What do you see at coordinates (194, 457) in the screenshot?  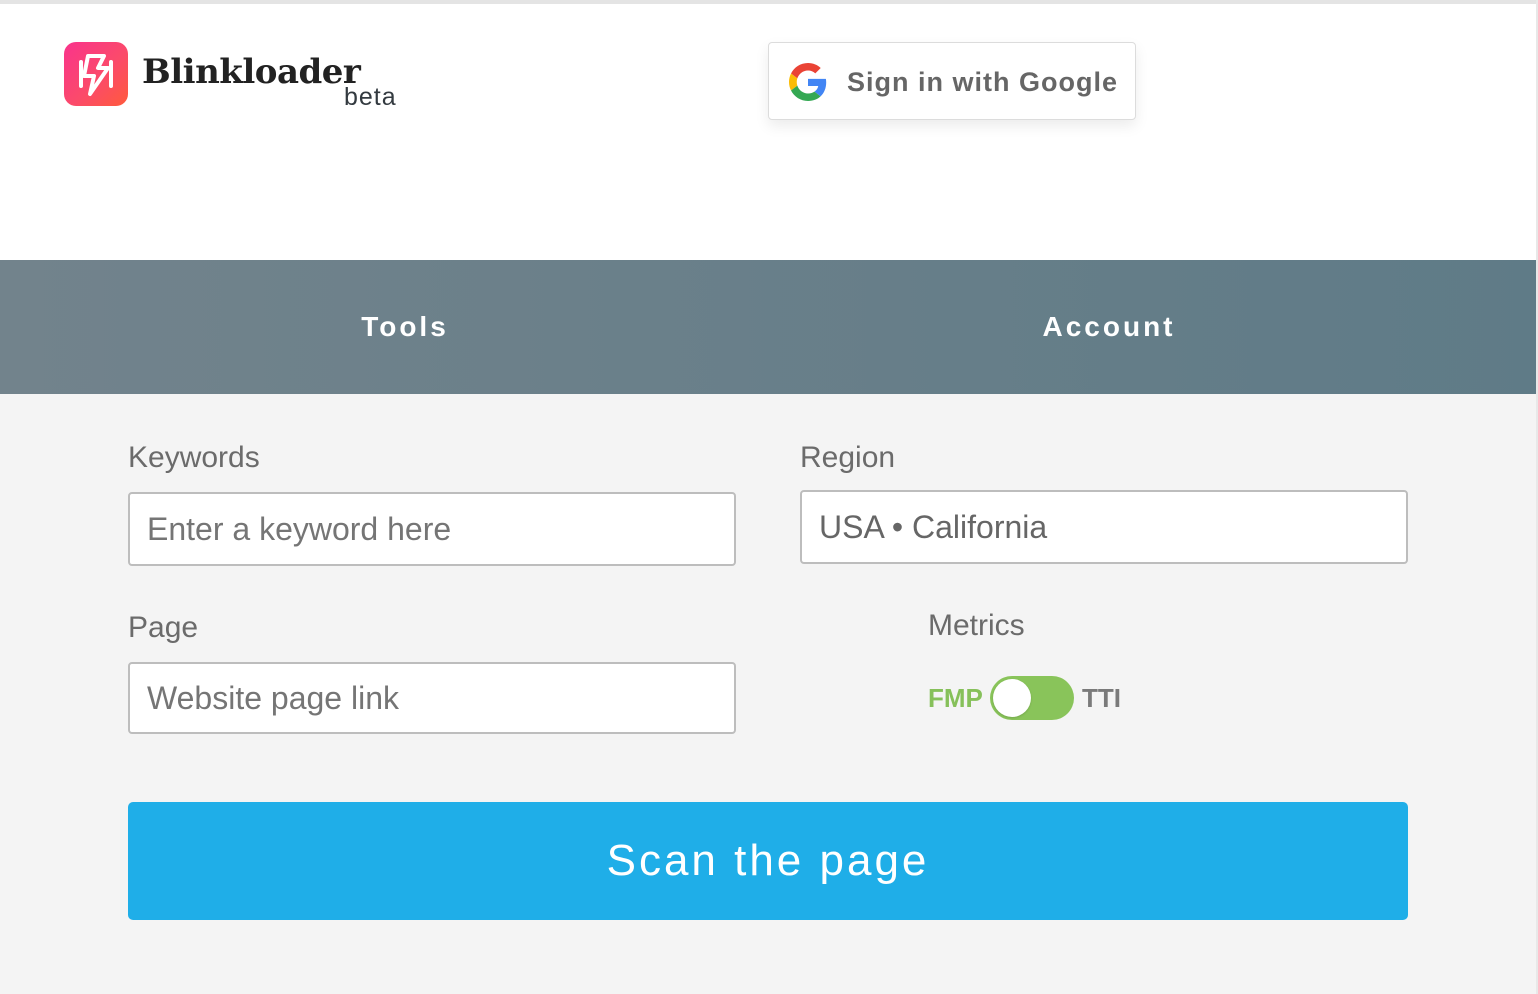 I see `keywords-label: Keywords` at bounding box center [194, 457].